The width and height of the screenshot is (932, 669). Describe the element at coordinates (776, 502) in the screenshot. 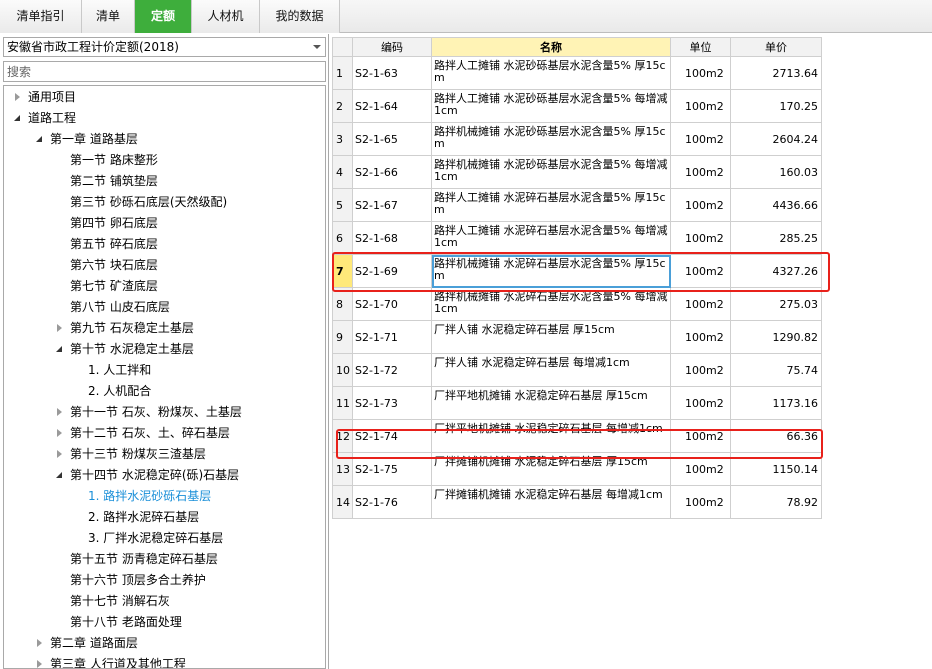

I see `cell-price: 78.92` at that location.